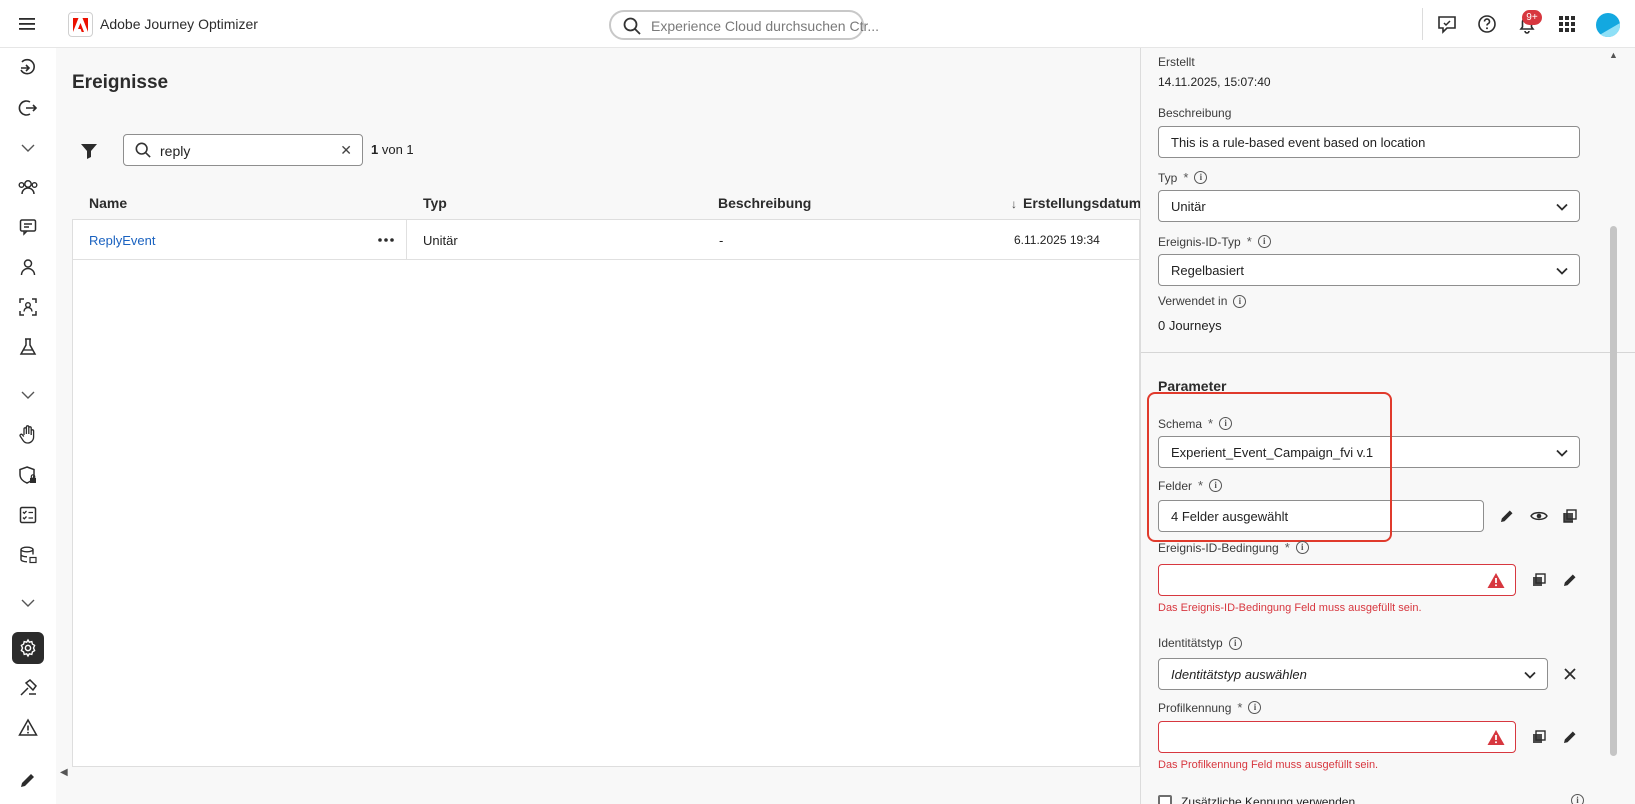  I want to click on type-value: Unitär, so click(1188, 206).